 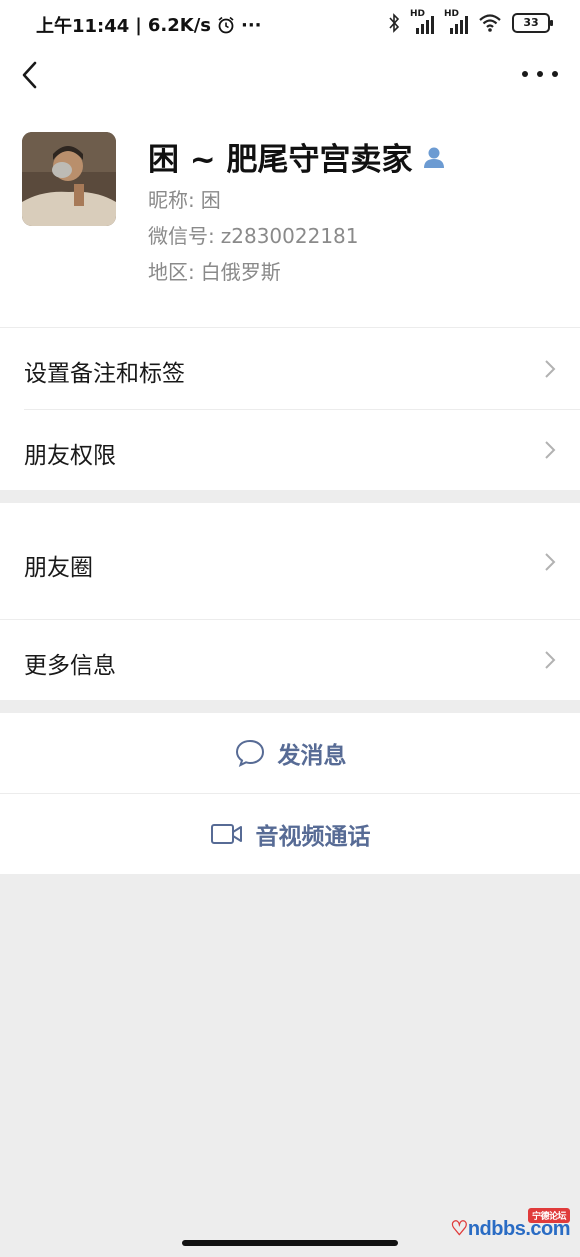 I want to click on remark-tags-label: 设置备注和标签, so click(x=104, y=374).